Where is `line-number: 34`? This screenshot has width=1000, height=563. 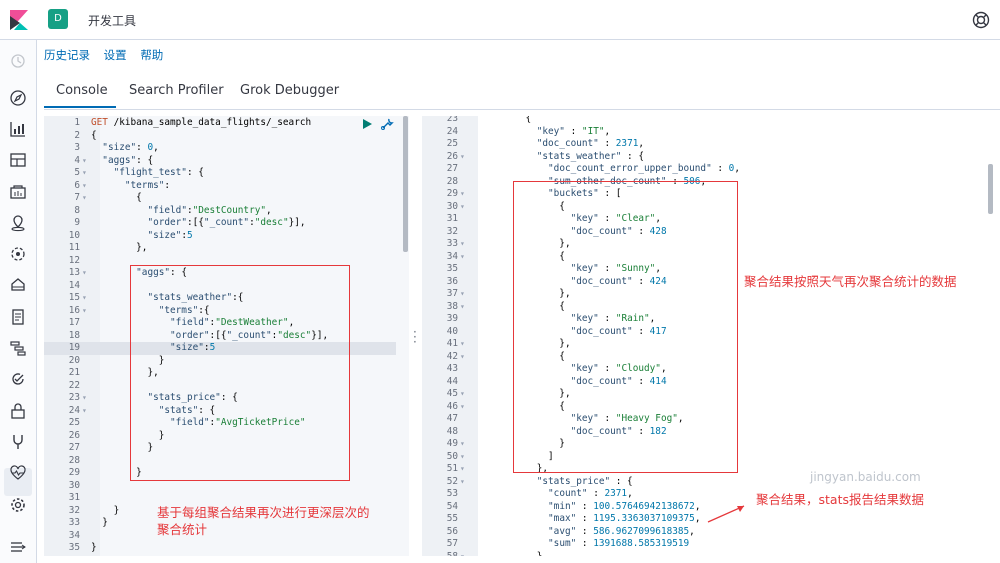
line-number: 34 is located at coordinates (452, 256).